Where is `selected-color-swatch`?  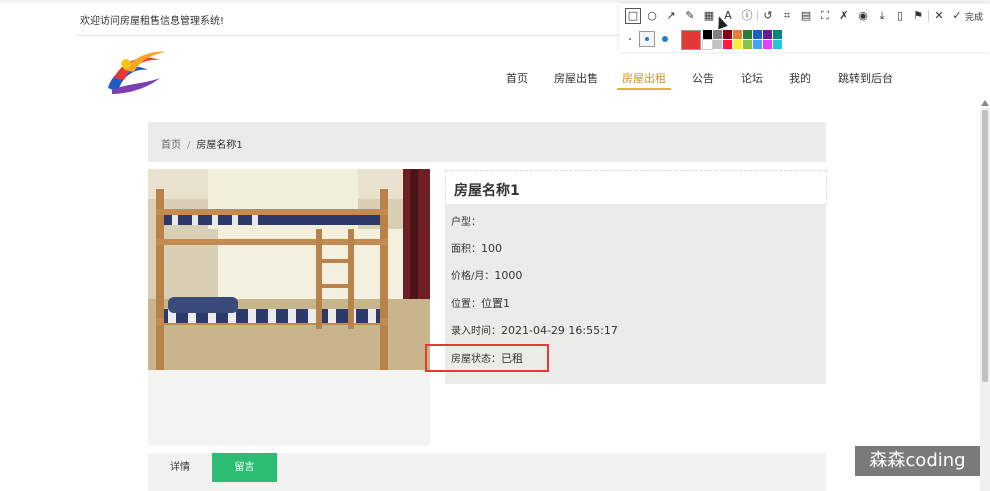
selected-color-swatch is located at coordinates (691, 40).